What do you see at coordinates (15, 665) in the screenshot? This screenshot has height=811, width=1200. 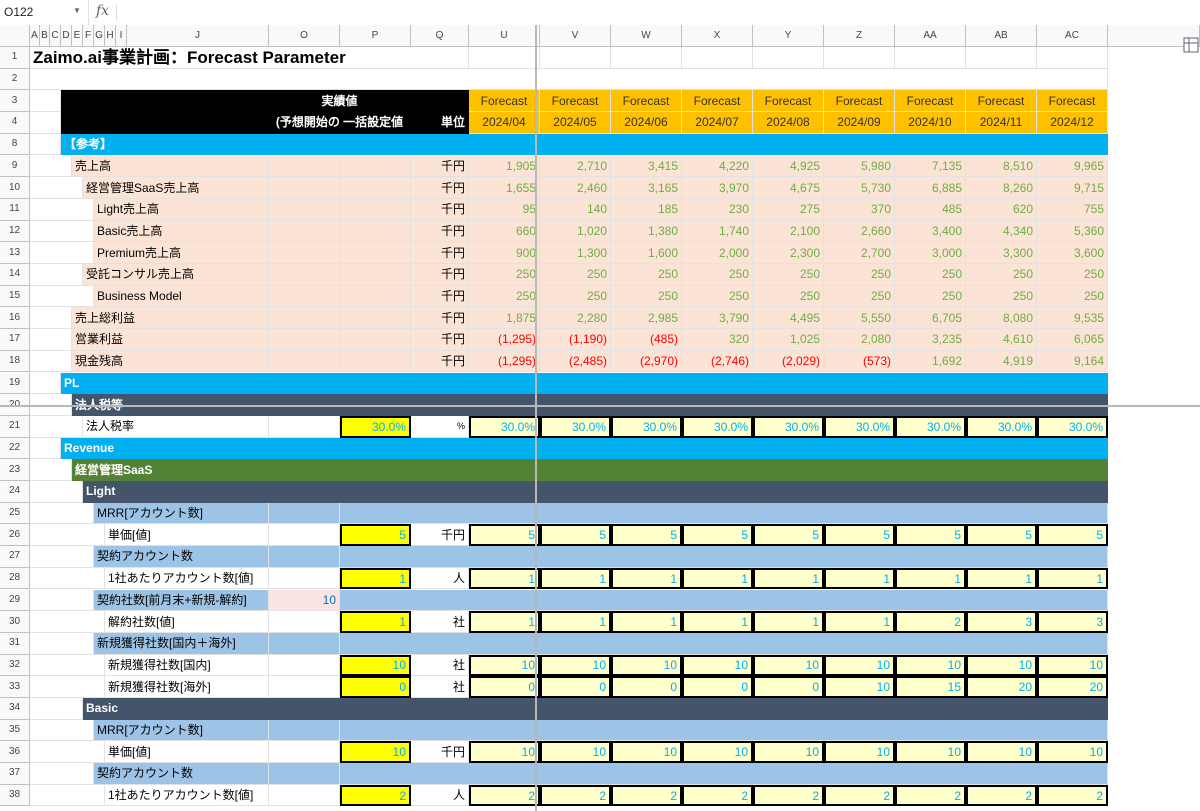 I see `row-header-32: 32` at bounding box center [15, 665].